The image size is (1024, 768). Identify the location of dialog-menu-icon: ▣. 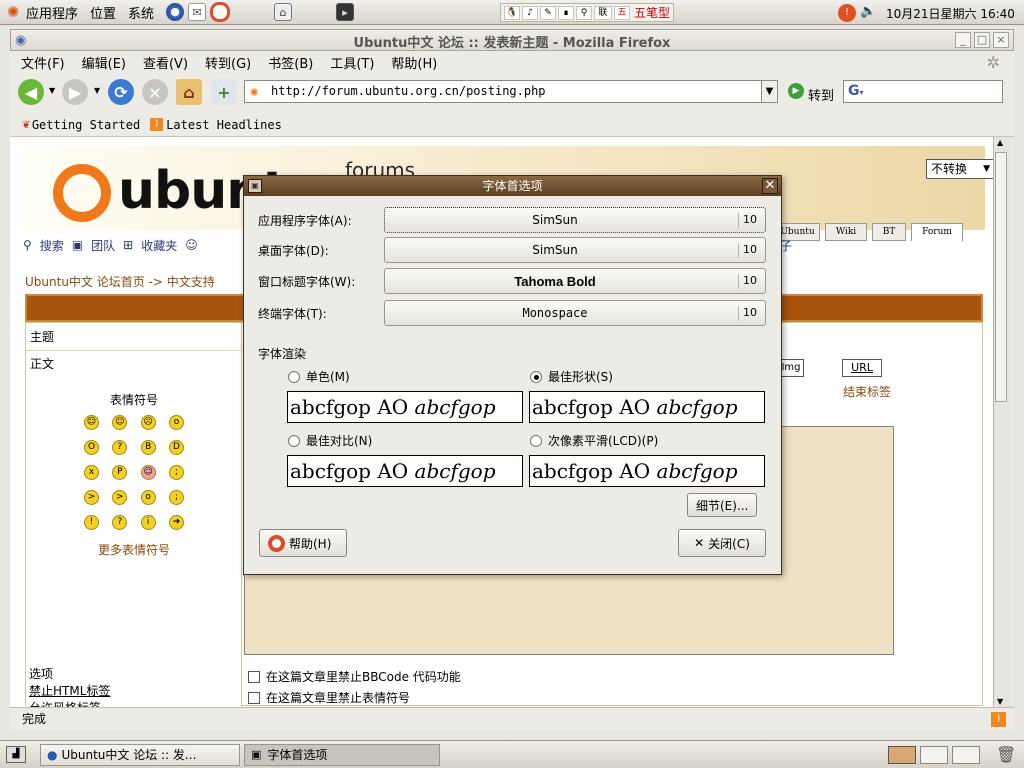
(255, 186).